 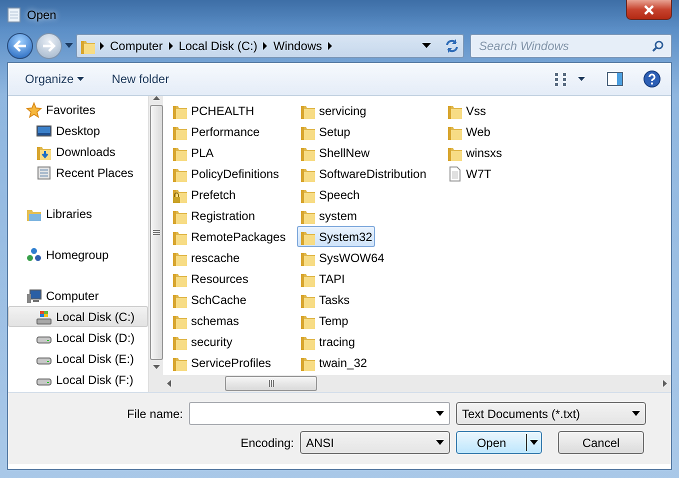 What do you see at coordinates (78, 379) in the screenshot?
I see `navigation-item: Local Disk (F:)` at bounding box center [78, 379].